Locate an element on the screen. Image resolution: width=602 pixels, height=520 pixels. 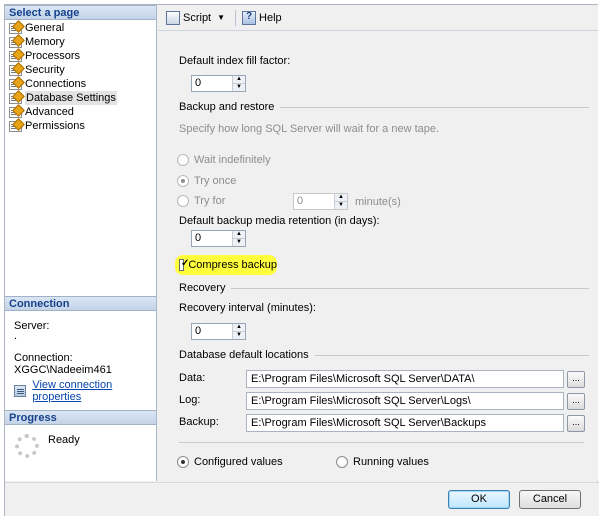
script-label: Script is located at coordinates (197, 17).